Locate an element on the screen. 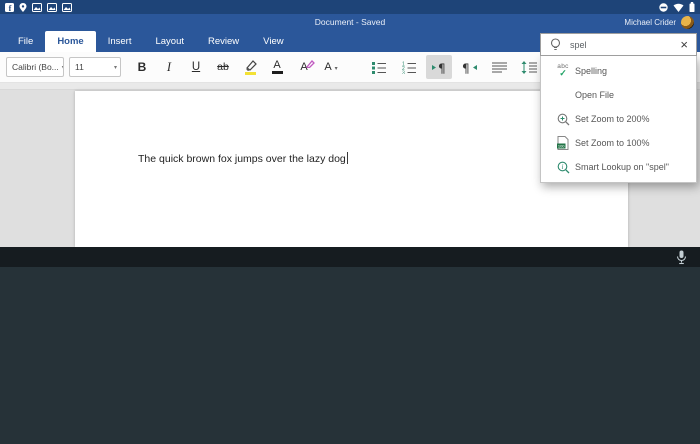 The height and width of the screenshot is (444, 700). tab-view: View is located at coordinates (273, 41).